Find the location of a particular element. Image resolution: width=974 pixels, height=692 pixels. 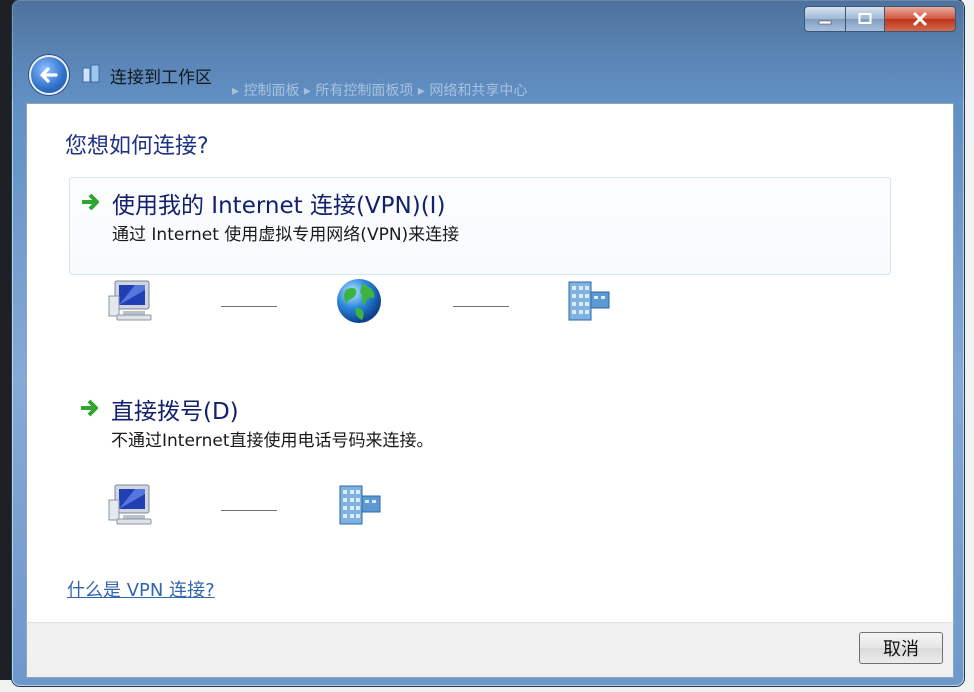

option-title: 直接拨号(D) is located at coordinates (175, 412).